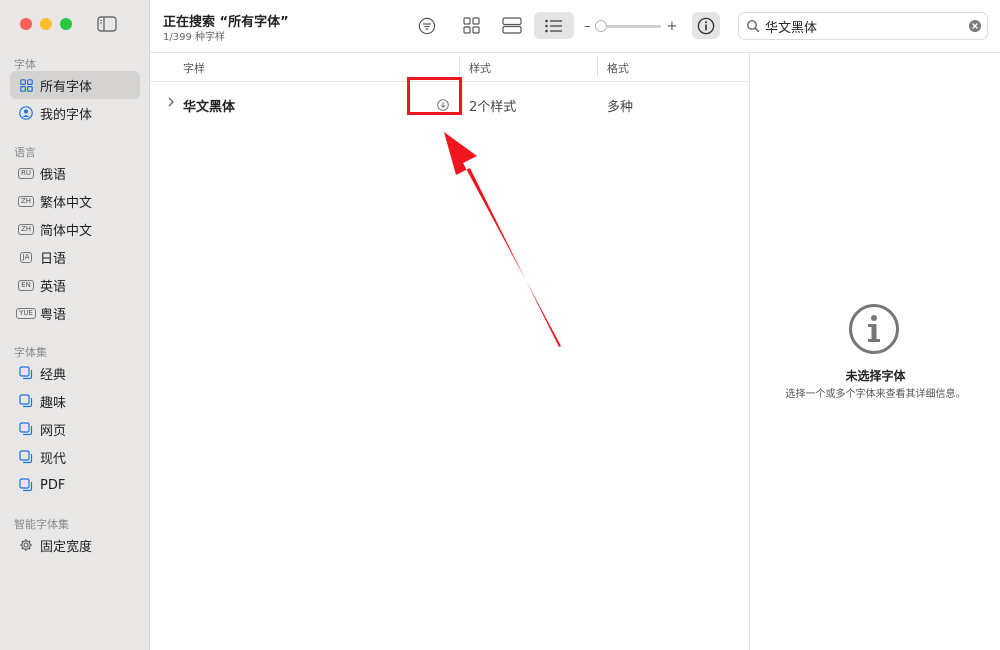 This screenshot has width=1000, height=650. What do you see at coordinates (53, 485) in the screenshot?
I see `sidebar-item-label: PDF` at bounding box center [53, 485].